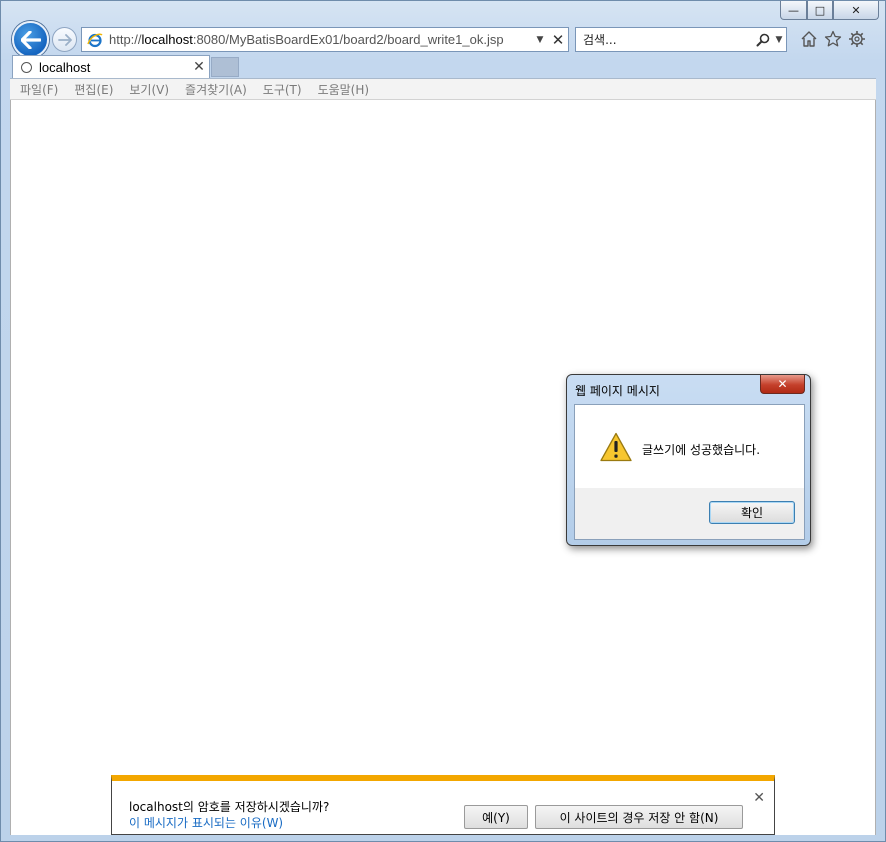 This screenshot has width=886, height=842. Describe the element at coordinates (225, 67) in the screenshot. I see `new-tab-button` at that location.